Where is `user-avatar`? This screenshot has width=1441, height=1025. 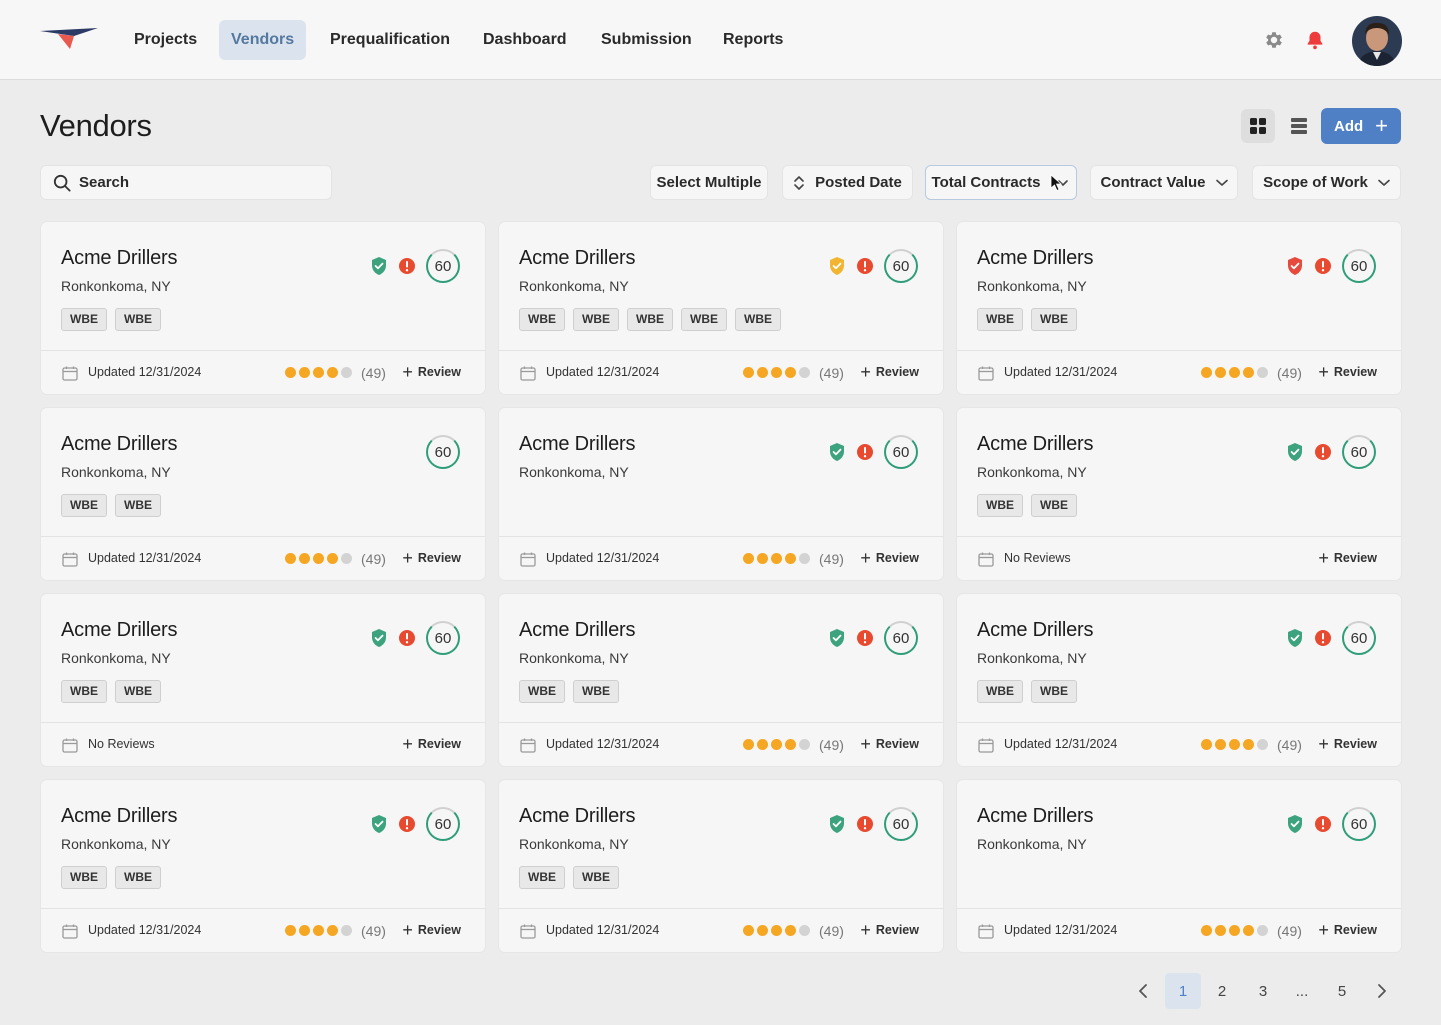 user-avatar is located at coordinates (1377, 41).